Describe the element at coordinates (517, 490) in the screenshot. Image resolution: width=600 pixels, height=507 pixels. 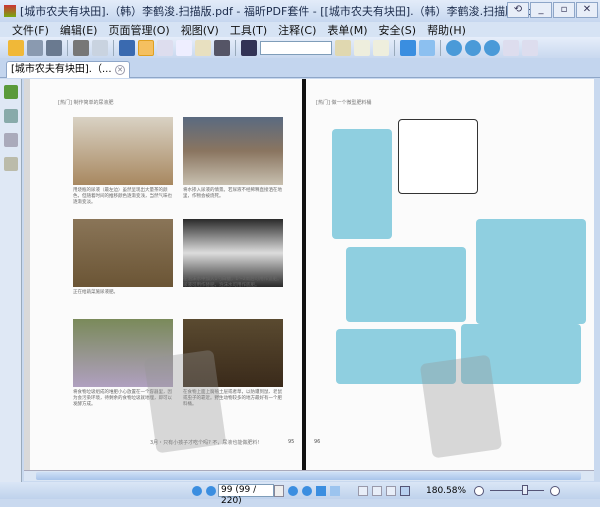
I see `zoom-slider` at that location.